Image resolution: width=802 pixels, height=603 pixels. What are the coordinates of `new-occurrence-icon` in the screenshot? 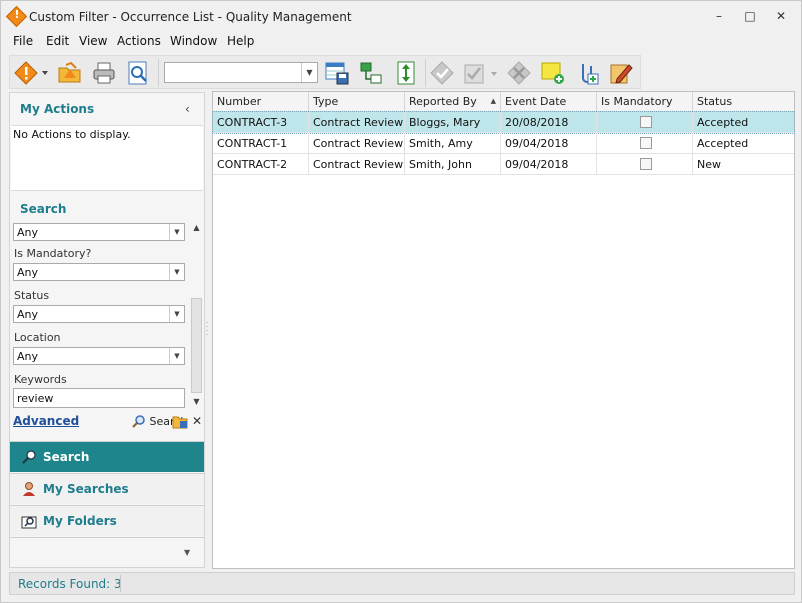 It's located at (31, 73).